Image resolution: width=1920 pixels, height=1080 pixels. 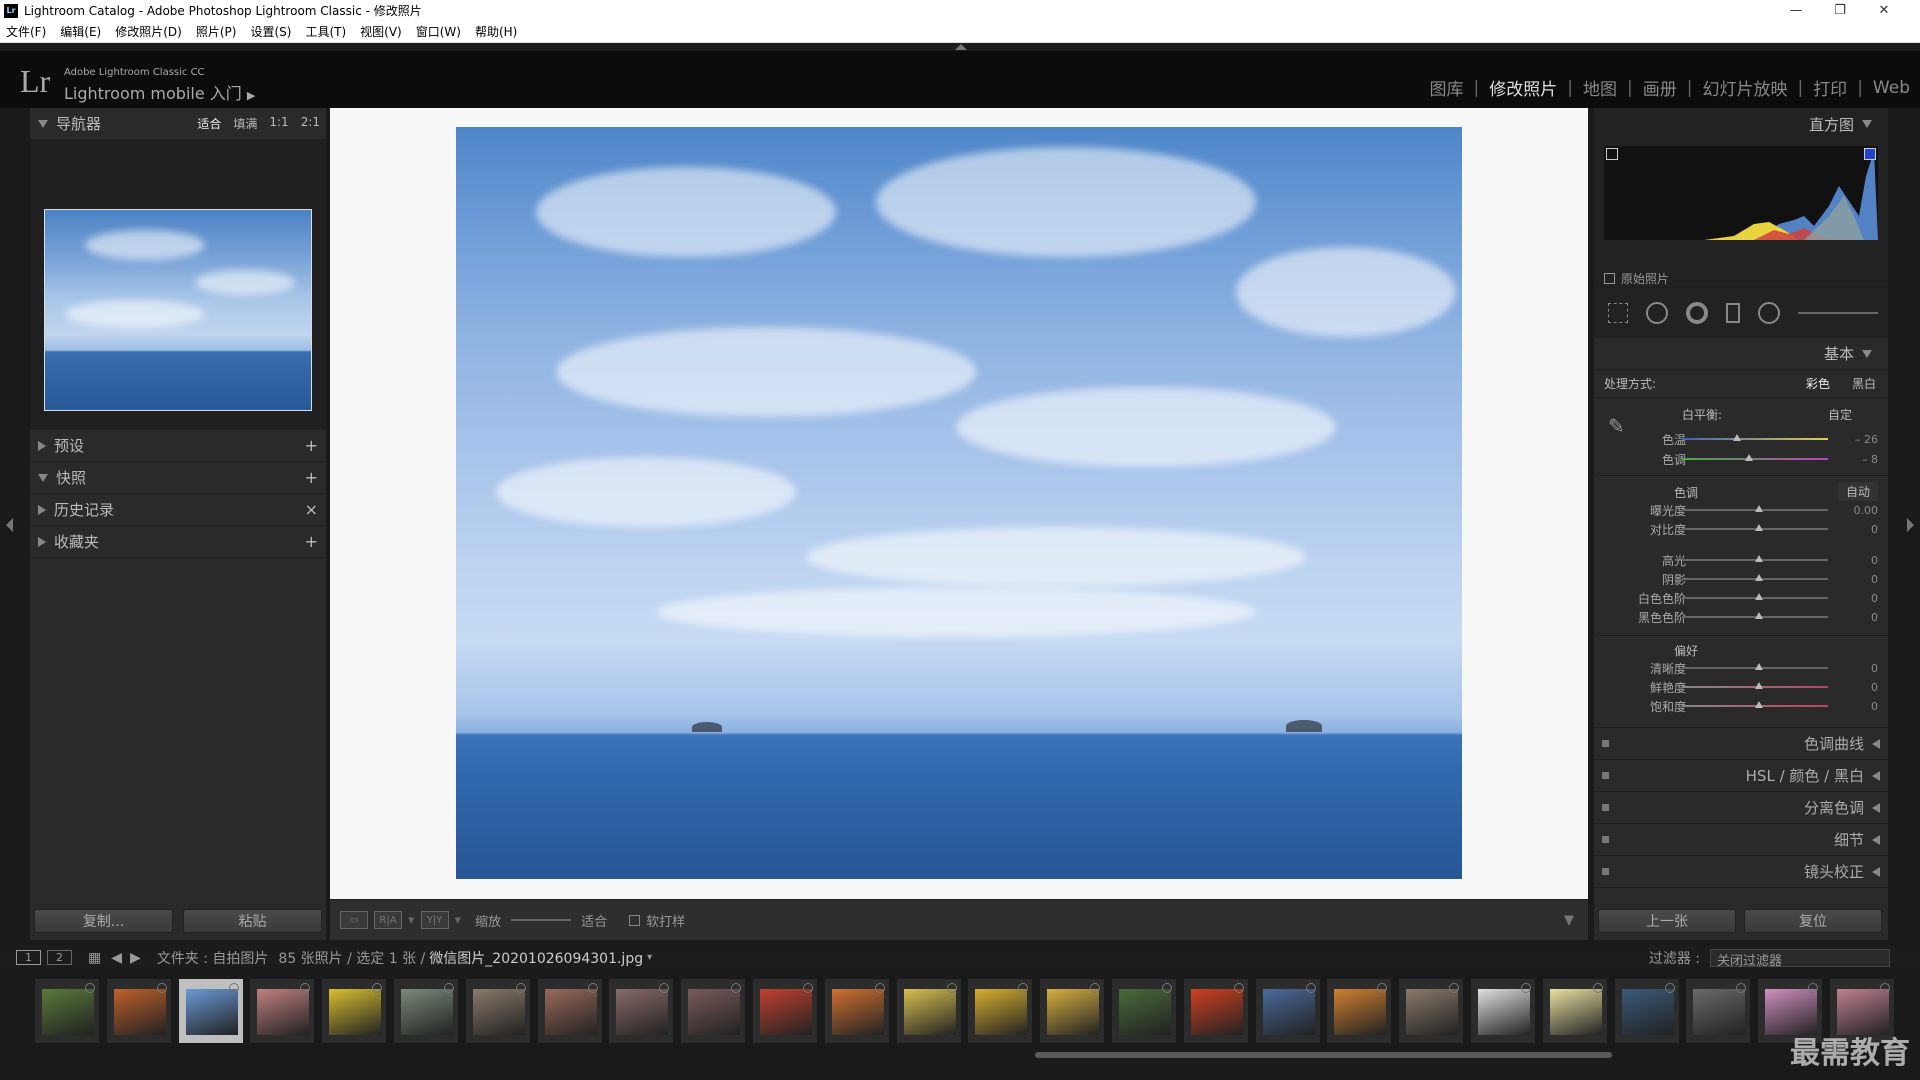 I want to click on brush-icon, so click(x=1838, y=312).